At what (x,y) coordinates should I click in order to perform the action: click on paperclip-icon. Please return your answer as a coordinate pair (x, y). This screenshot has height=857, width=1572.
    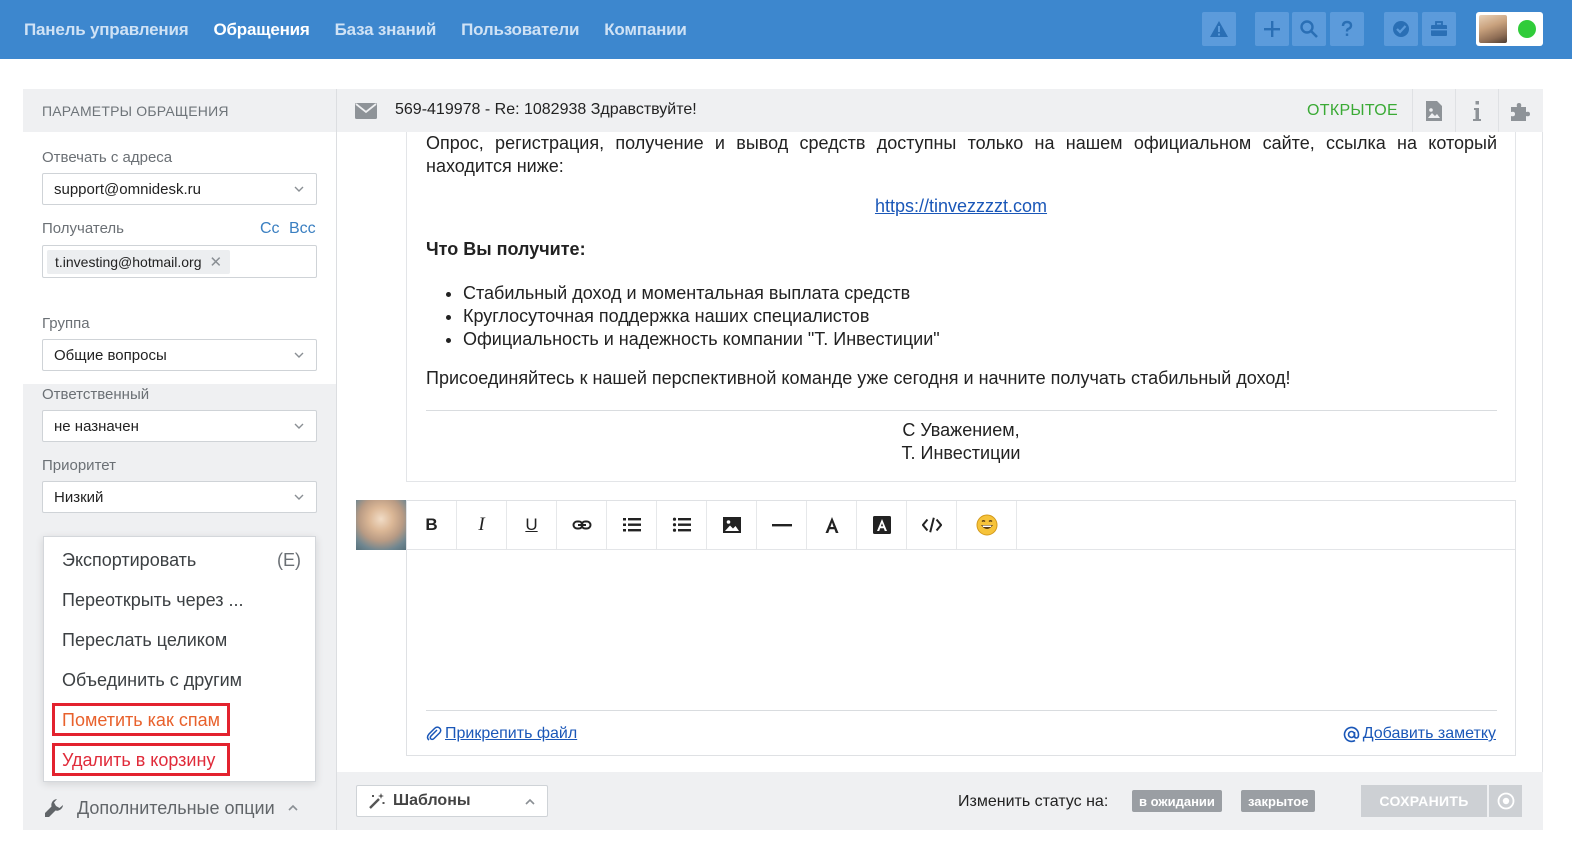
    Looking at the image, I should click on (434, 733).